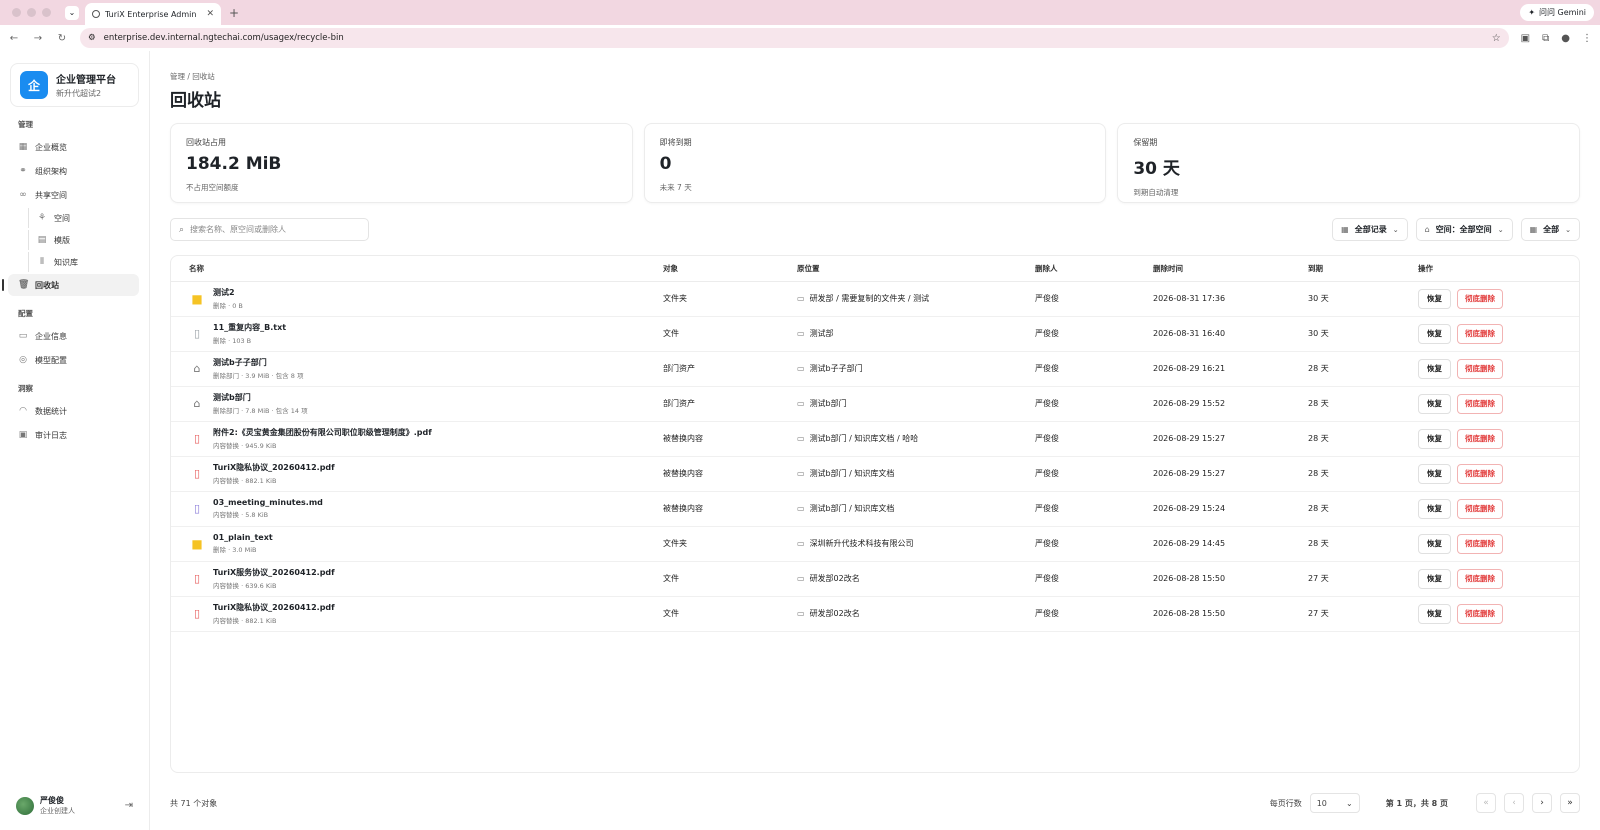 This screenshot has width=1600, height=830. Describe the element at coordinates (62, 38) in the screenshot. I see `reload-icon: ↻` at that location.